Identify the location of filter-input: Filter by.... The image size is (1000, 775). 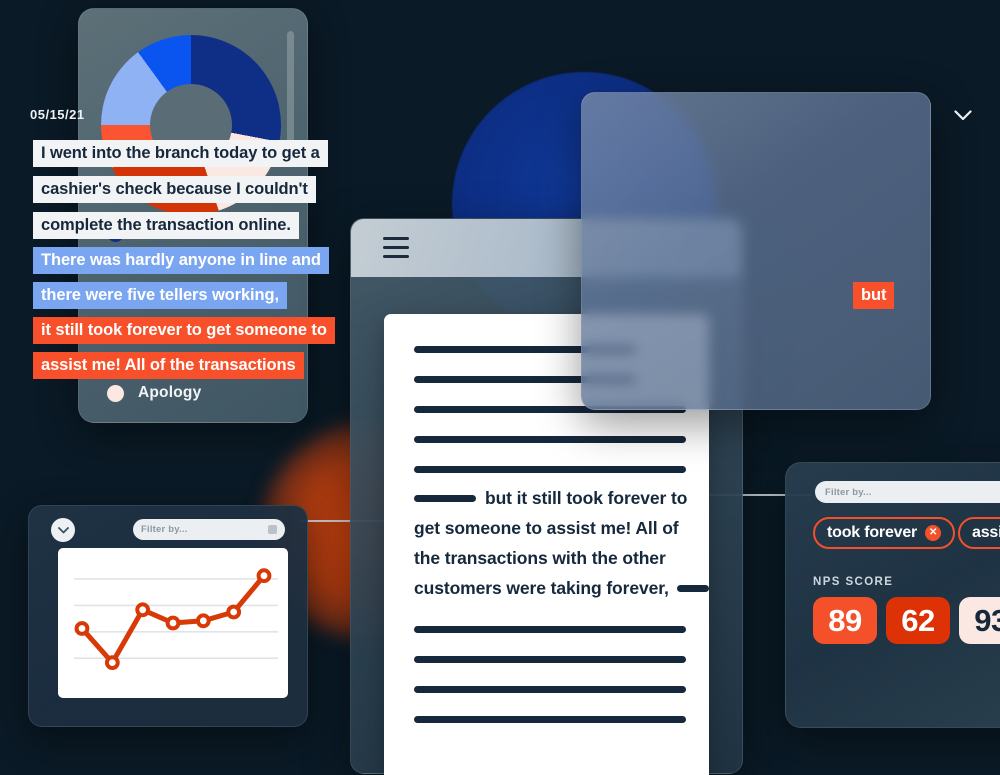
(209, 529).